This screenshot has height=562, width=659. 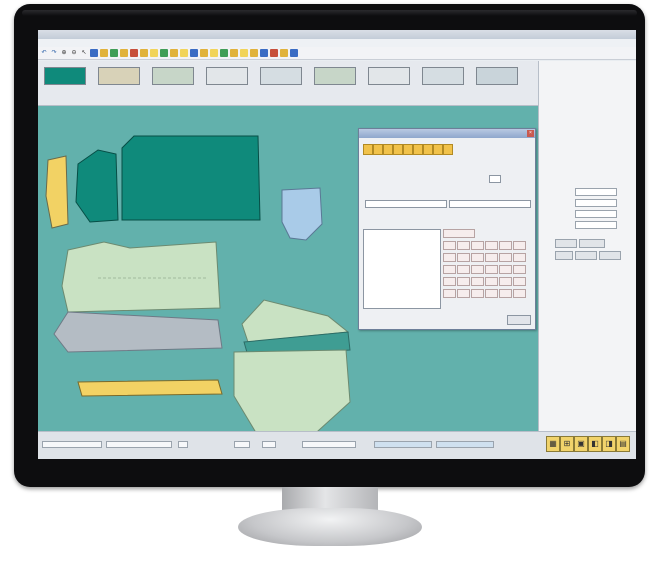 I want to click on close-icon: ×, so click(x=530, y=133).